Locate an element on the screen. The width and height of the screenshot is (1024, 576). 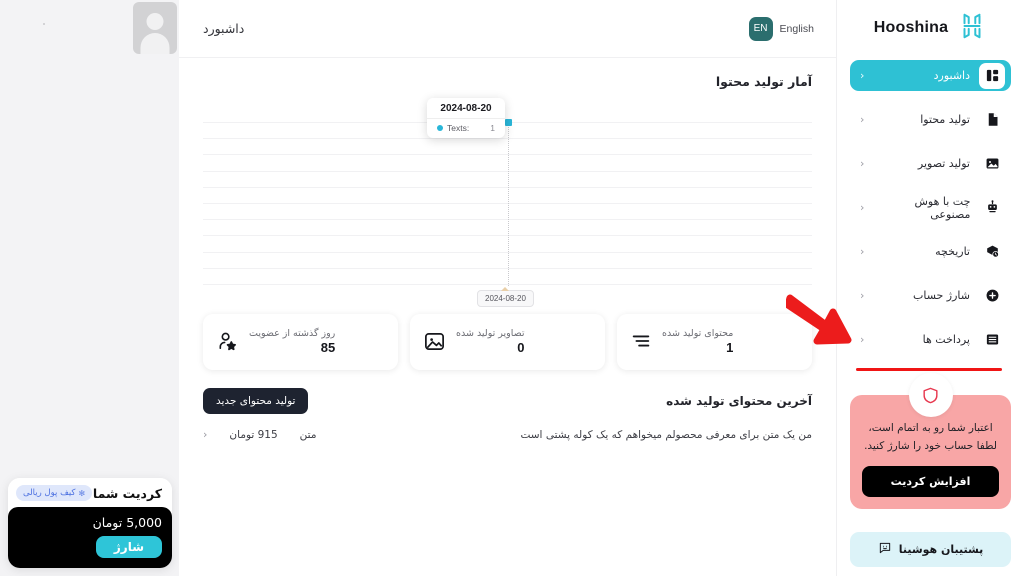
tooltip-series: :Texts is located at coordinates (453, 128).